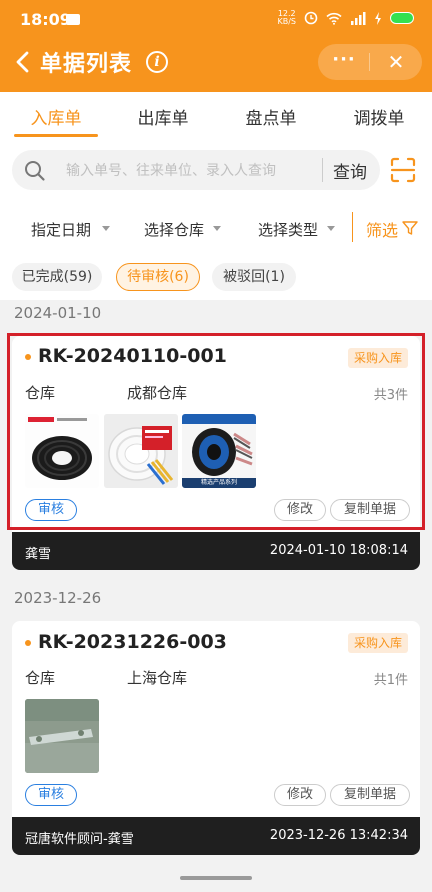 This screenshot has height=892, width=432. I want to click on wifi-icon, so click(334, 18).